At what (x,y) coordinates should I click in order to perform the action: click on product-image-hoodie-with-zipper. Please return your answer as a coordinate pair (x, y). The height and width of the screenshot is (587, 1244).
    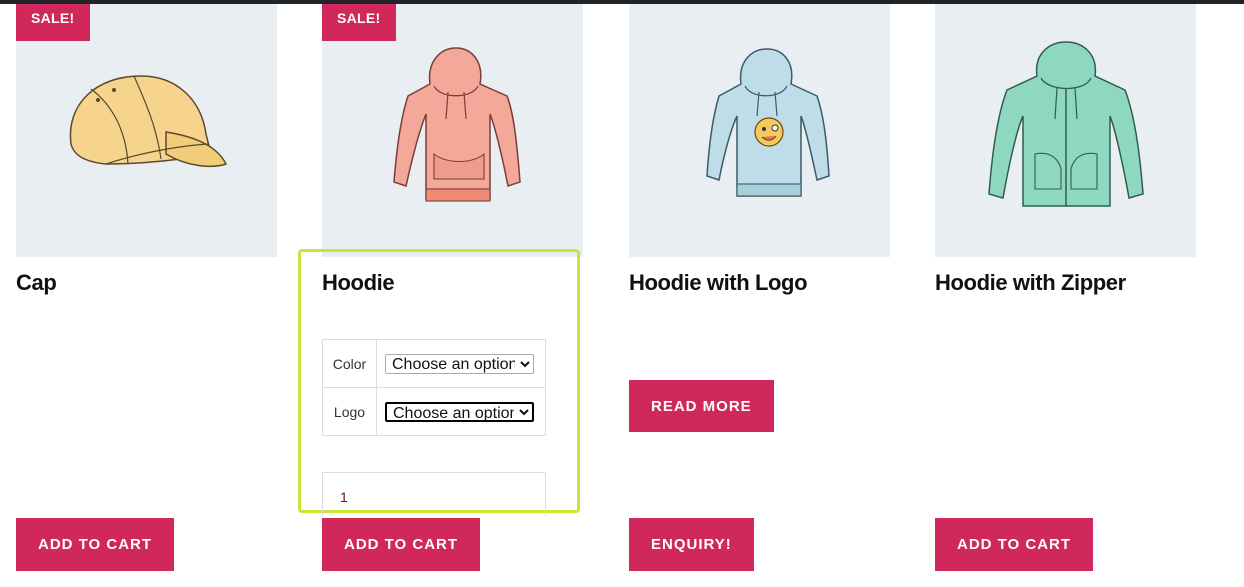
    Looking at the image, I should click on (1065, 130).